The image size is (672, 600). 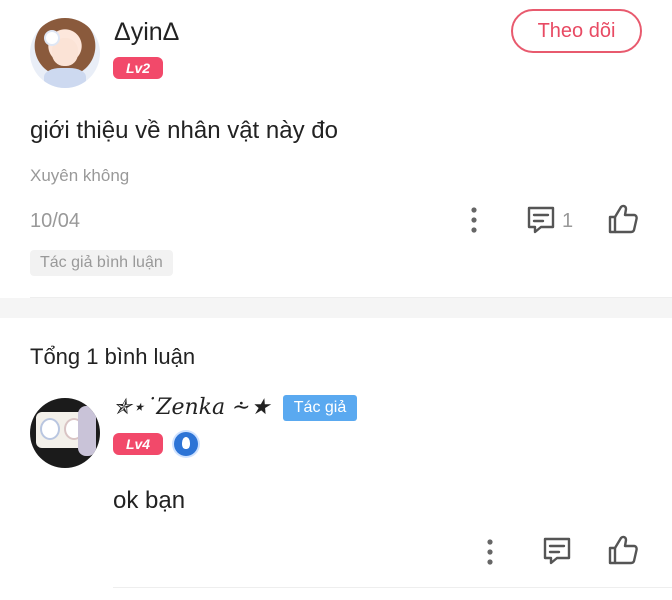 What do you see at coordinates (65, 433) in the screenshot?
I see `commenter-avatar` at bounding box center [65, 433].